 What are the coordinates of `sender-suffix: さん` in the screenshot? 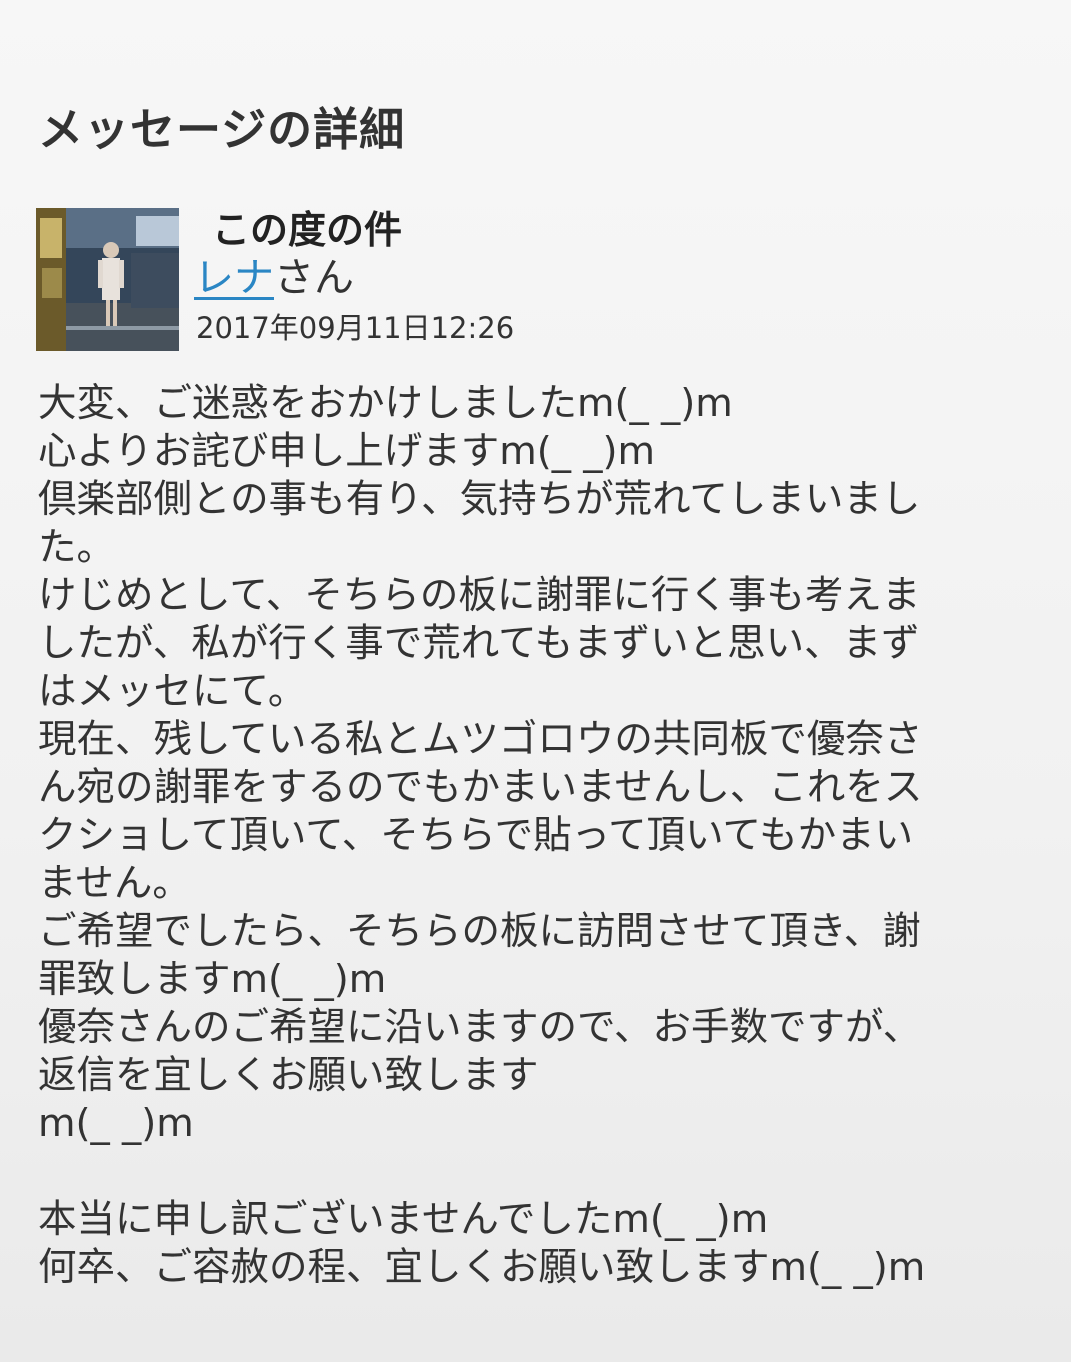 It's located at (314, 278).